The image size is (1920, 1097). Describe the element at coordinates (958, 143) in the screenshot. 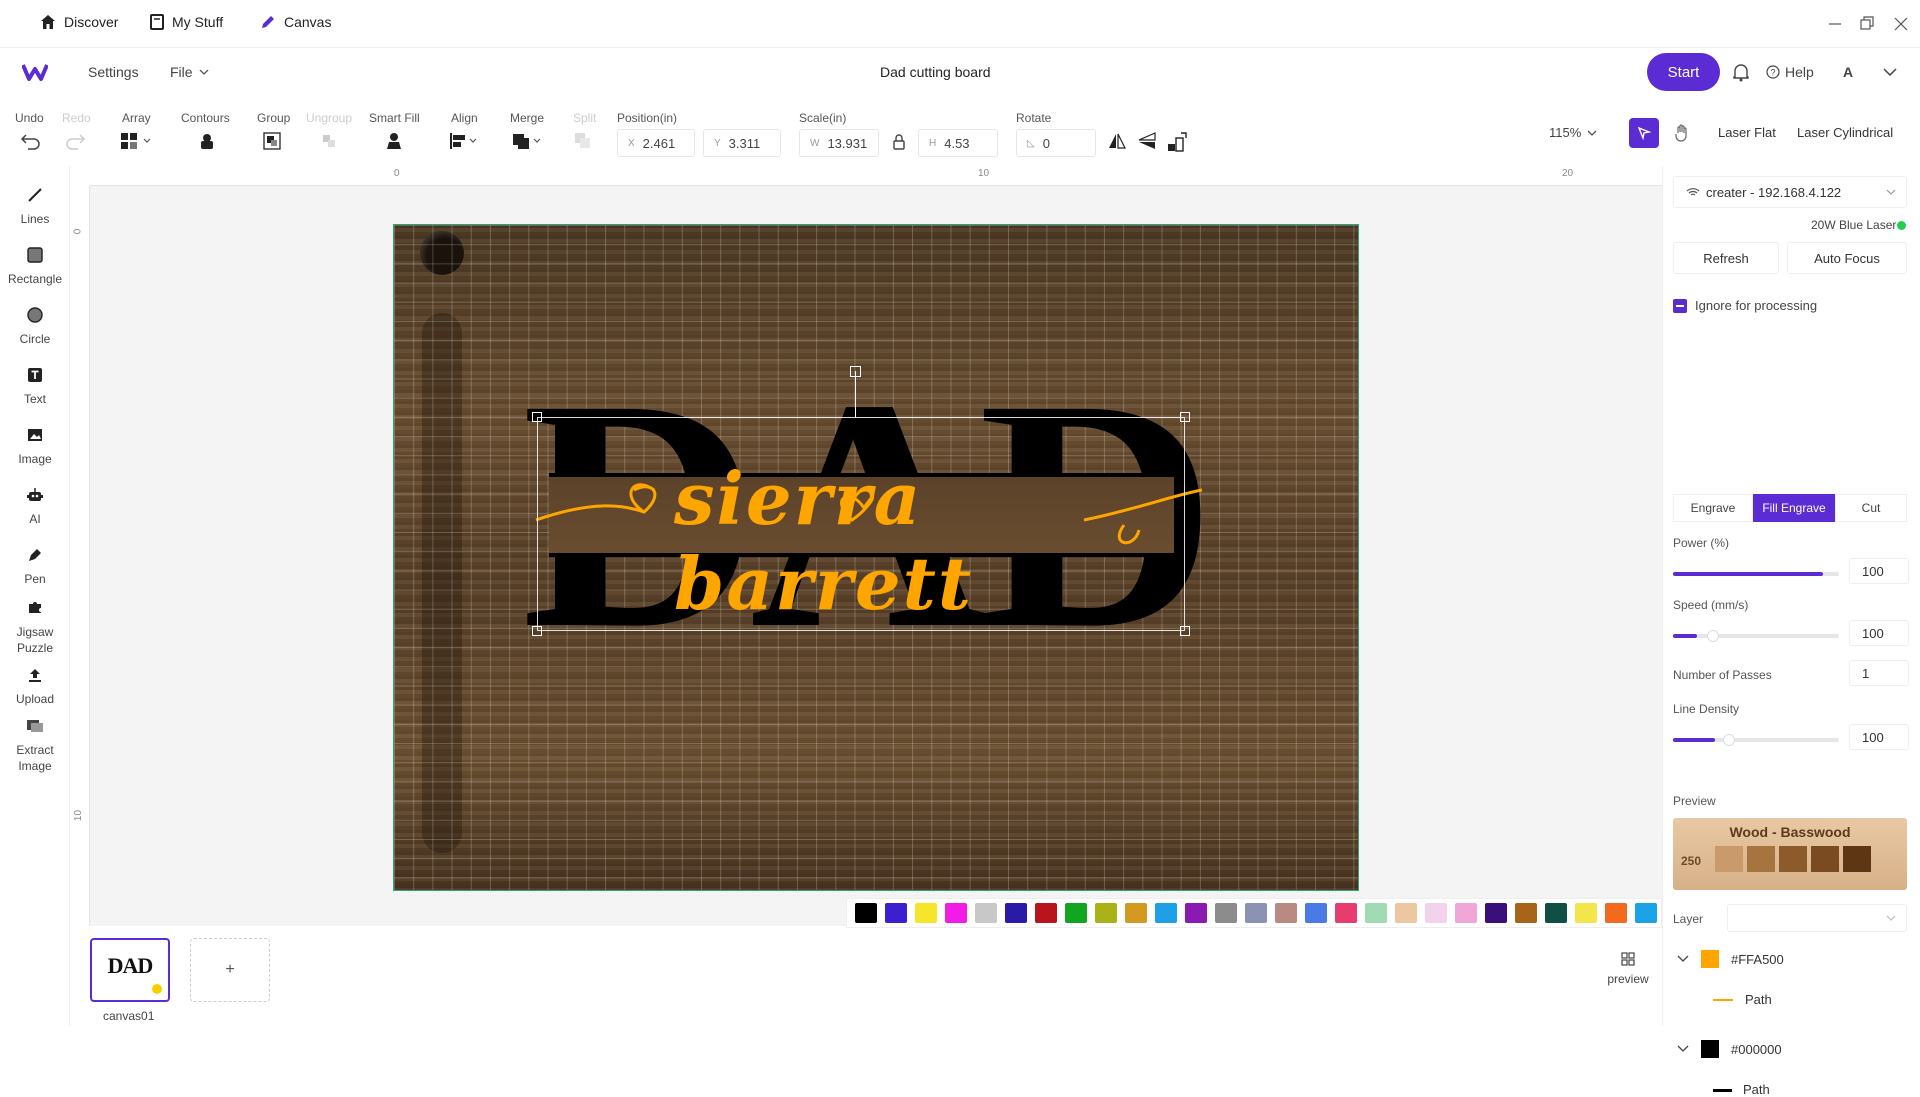

I see `scale-h-field: H 4.53` at that location.